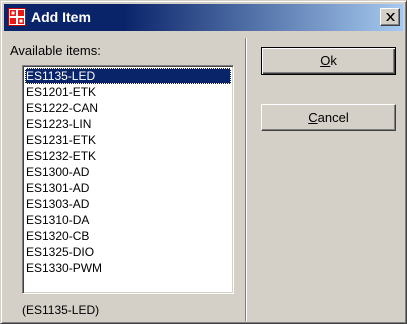  I want to click on selection-status: (ES1135-LED), so click(61, 310).